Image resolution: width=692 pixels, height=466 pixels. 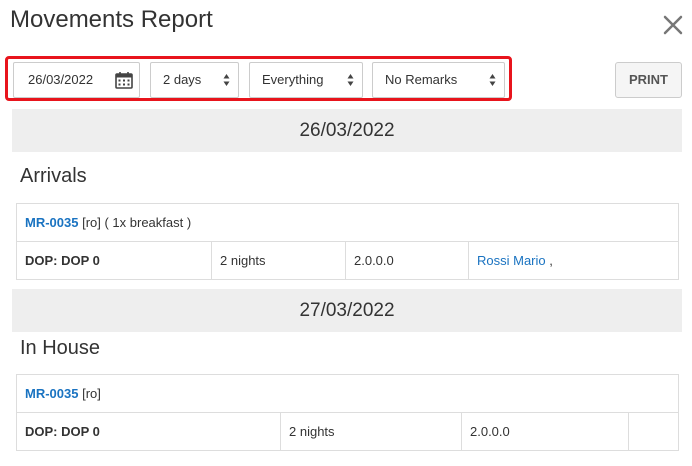 I want to click on table-row: DOP: DOP 0 2 nights 2.0.0.0, so click(x=348, y=431).